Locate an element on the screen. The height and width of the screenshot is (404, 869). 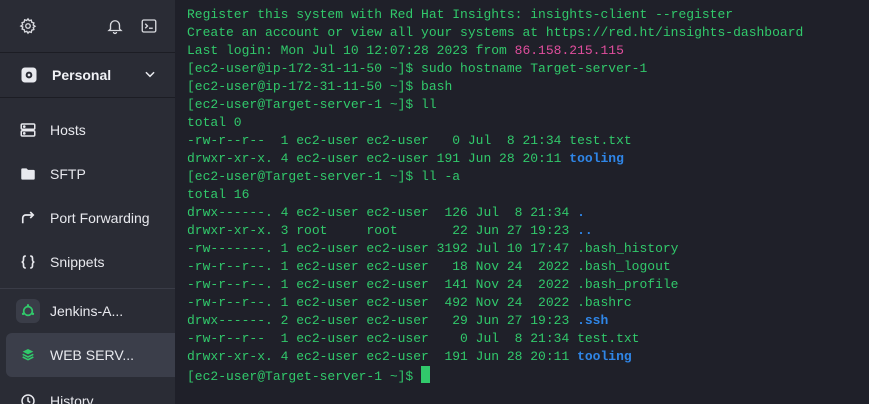
sidebar-item-label: History is located at coordinates (72, 398).